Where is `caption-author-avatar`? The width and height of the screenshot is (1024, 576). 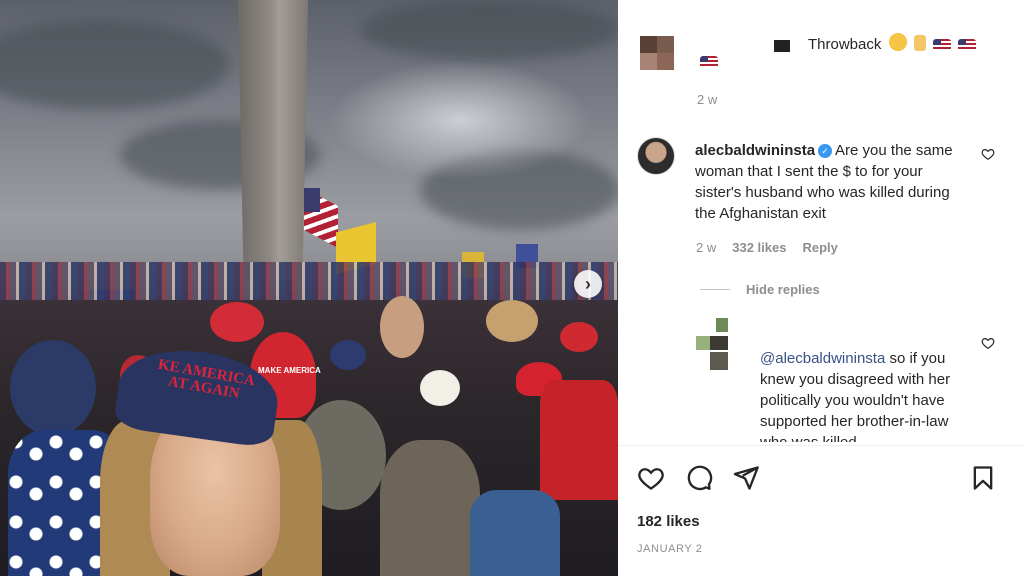
caption-author-avatar is located at coordinates (657, 53).